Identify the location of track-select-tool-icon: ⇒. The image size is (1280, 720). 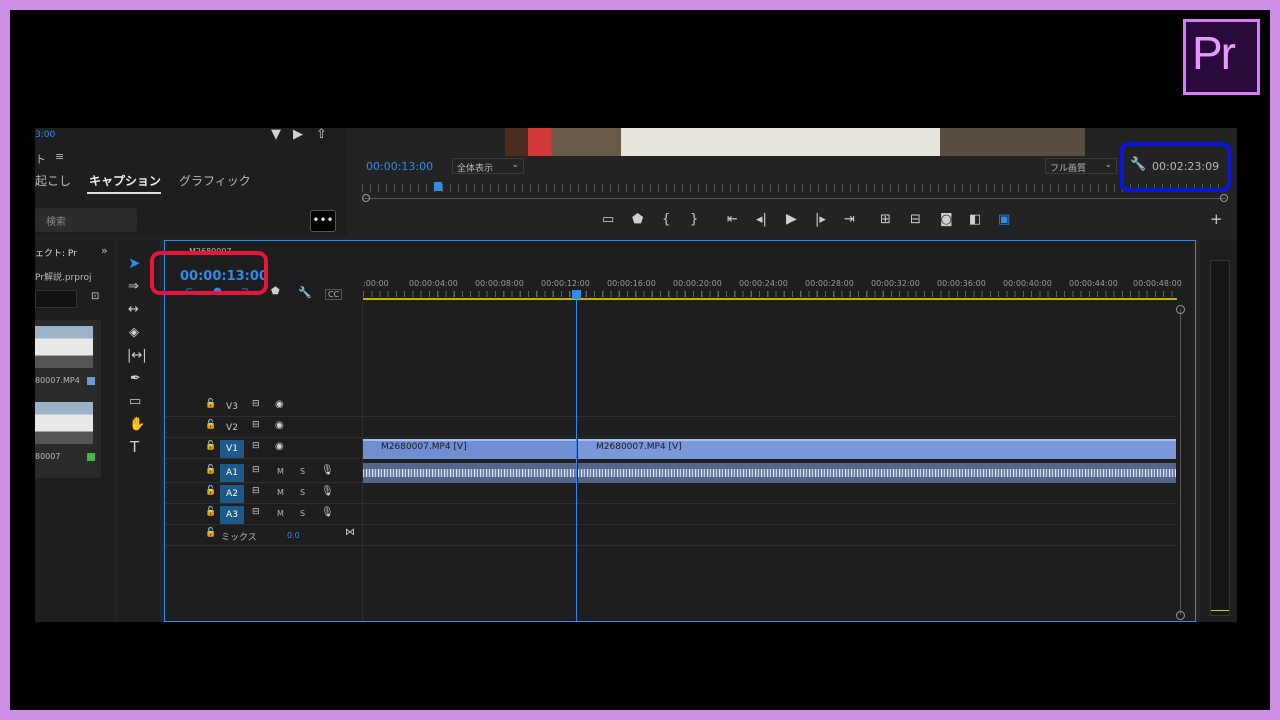
(133, 286).